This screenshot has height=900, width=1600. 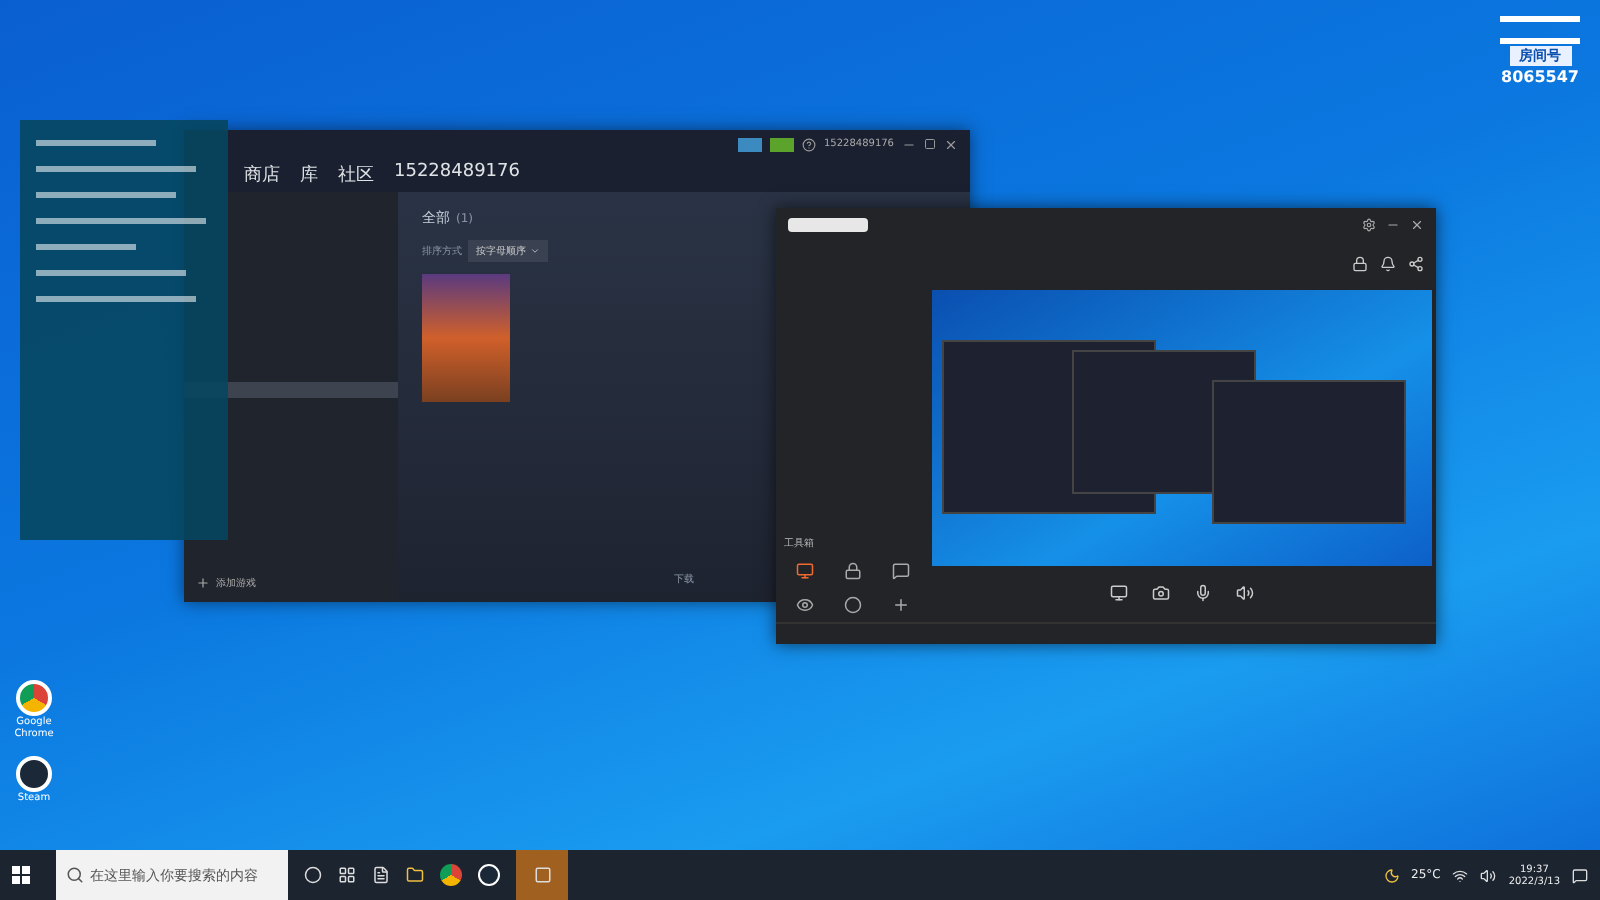 What do you see at coordinates (804, 605) in the screenshot?
I see `eye-icon` at bounding box center [804, 605].